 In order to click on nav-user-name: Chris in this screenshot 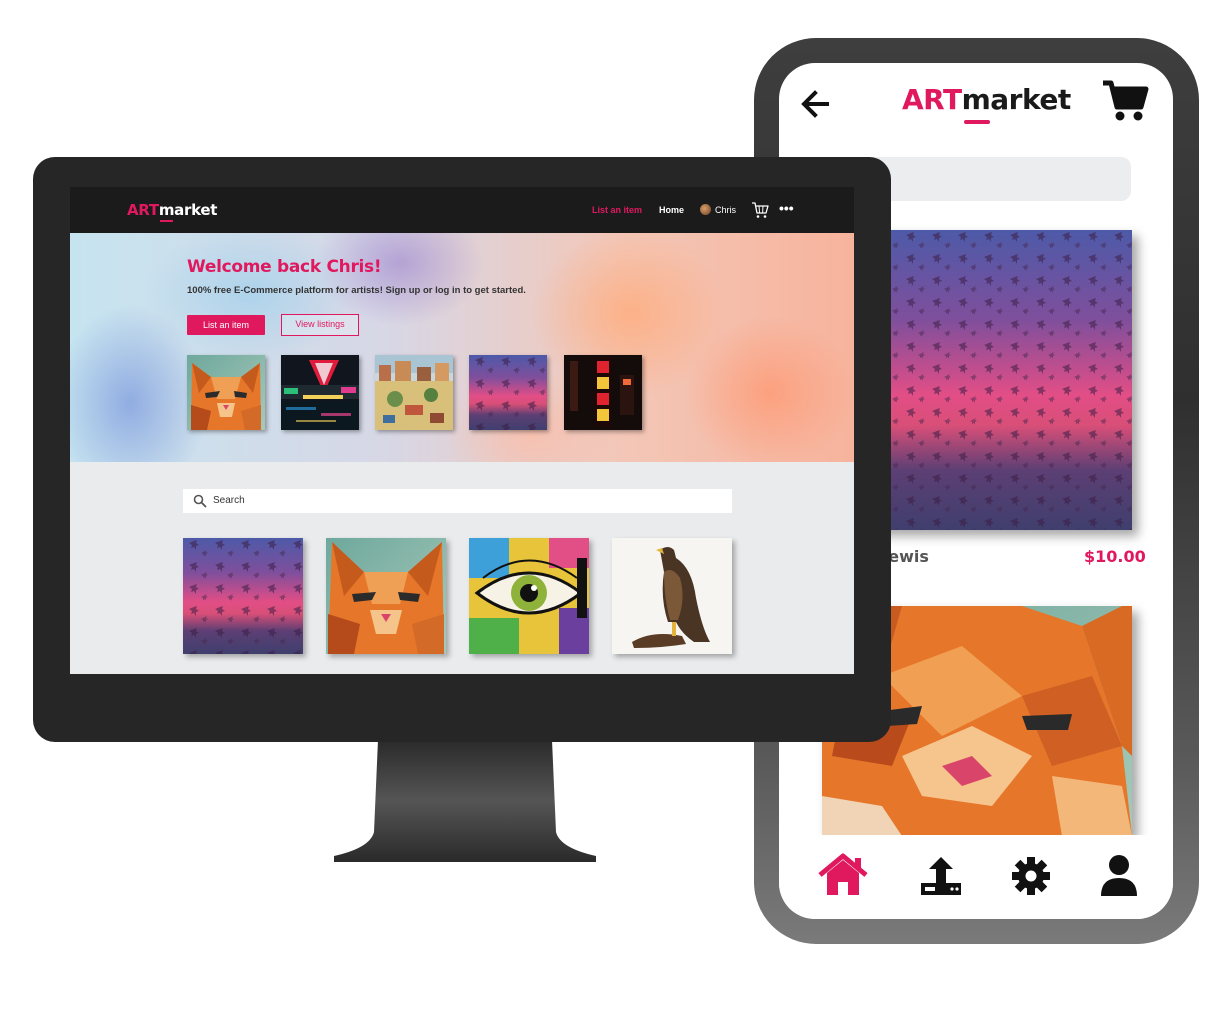, I will do `click(725, 210)`.